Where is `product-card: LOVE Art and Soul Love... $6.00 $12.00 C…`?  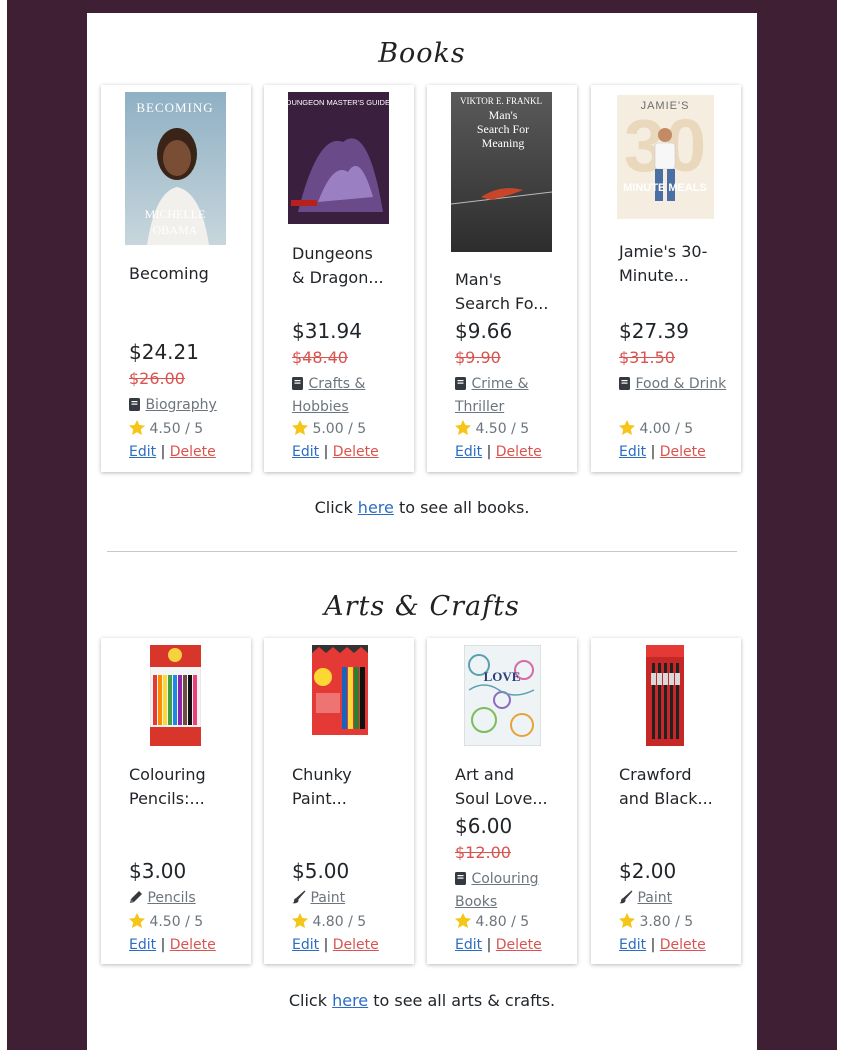
product-card: LOVE Art and Soul Love... $6.00 $12.00 C… is located at coordinates (502, 801).